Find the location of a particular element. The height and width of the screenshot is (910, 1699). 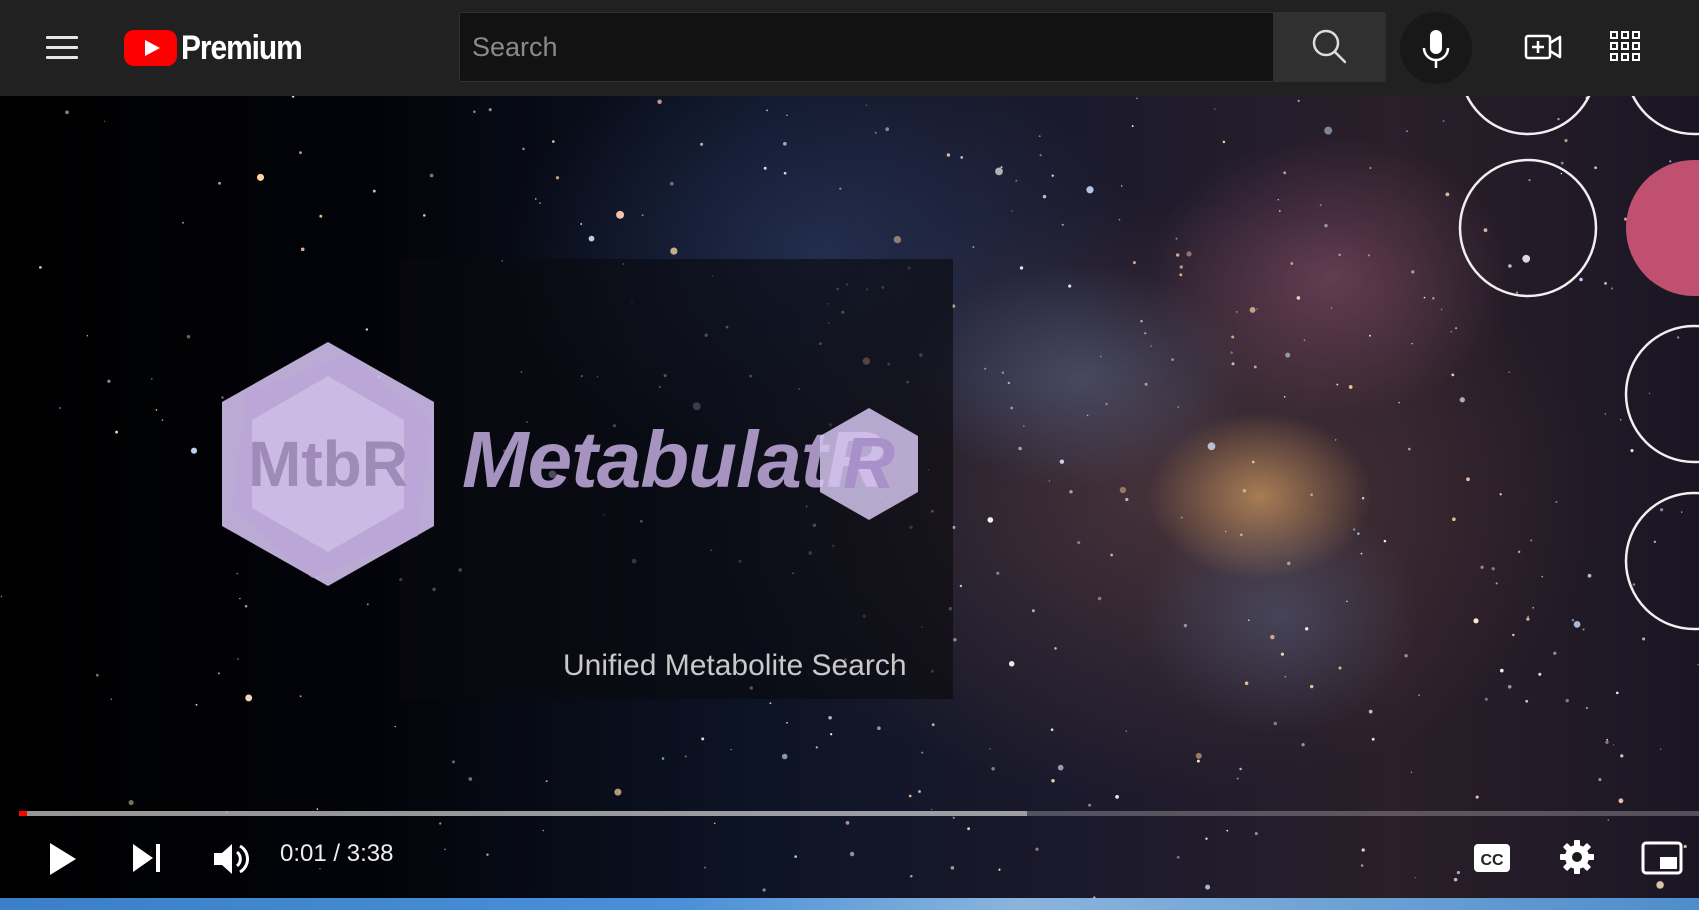

youtube-logo-icon is located at coordinates (150, 48).